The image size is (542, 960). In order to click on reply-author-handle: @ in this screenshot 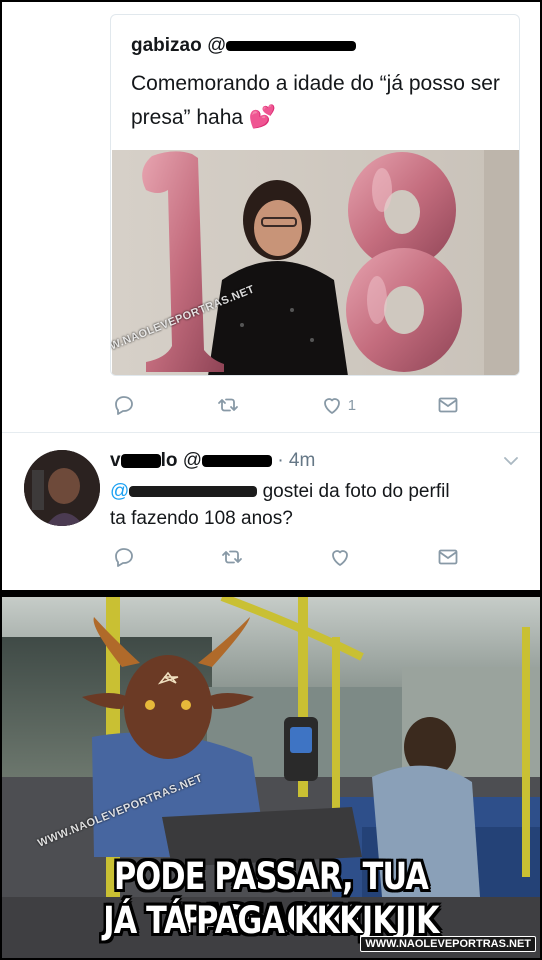, I will do `click(228, 460)`.